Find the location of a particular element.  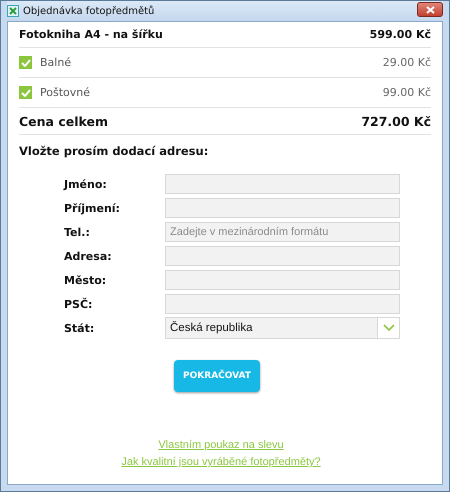

extra-label: Poštovné is located at coordinates (65, 92).